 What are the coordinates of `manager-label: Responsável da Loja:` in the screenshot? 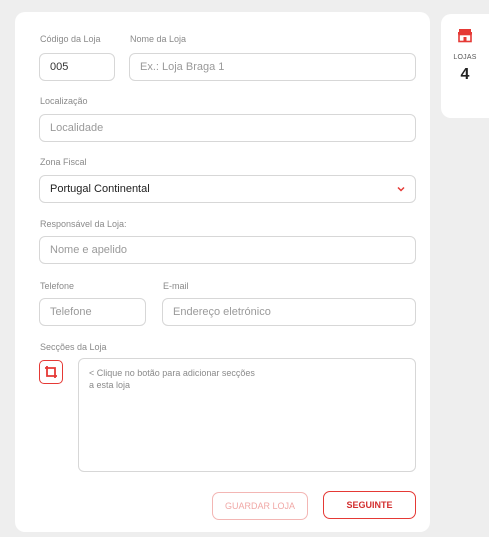 It's located at (83, 224).